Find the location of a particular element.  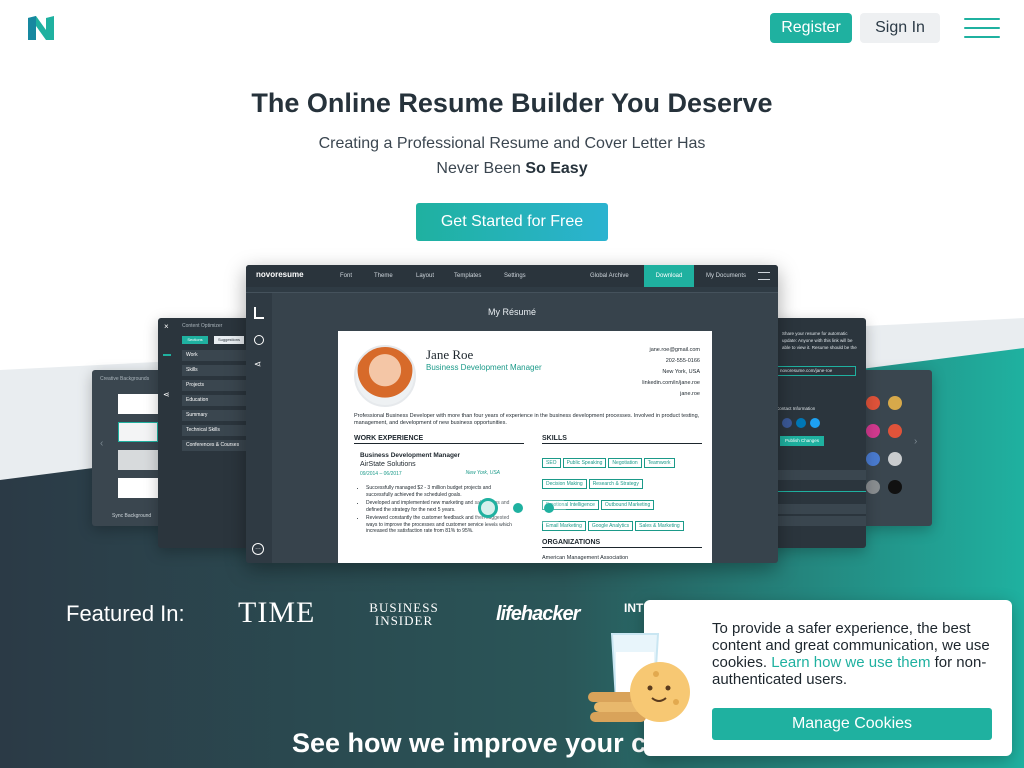

section-item: Projects is located at coordinates (218, 385).